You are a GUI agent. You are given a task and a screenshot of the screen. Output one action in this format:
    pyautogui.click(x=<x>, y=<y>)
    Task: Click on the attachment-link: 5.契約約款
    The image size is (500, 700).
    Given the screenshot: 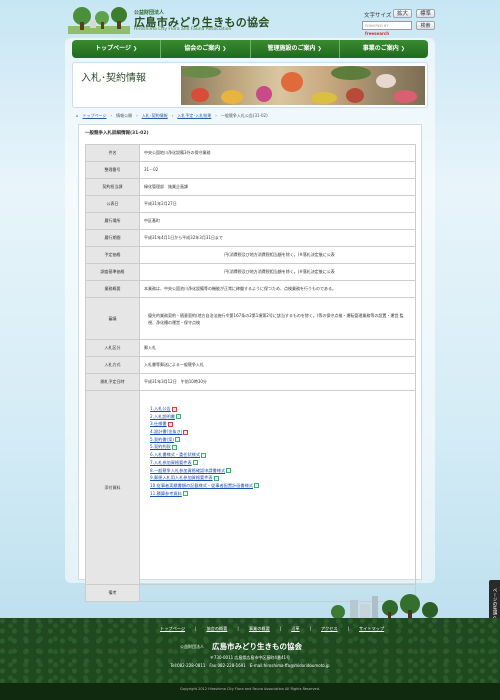 What is the action you would take?
    pyautogui.click(x=160, y=446)
    